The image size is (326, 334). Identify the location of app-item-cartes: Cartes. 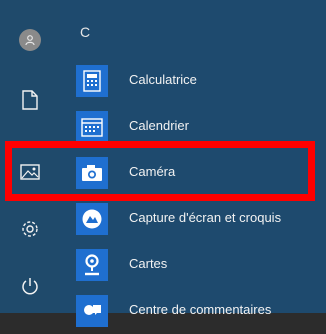
(193, 265).